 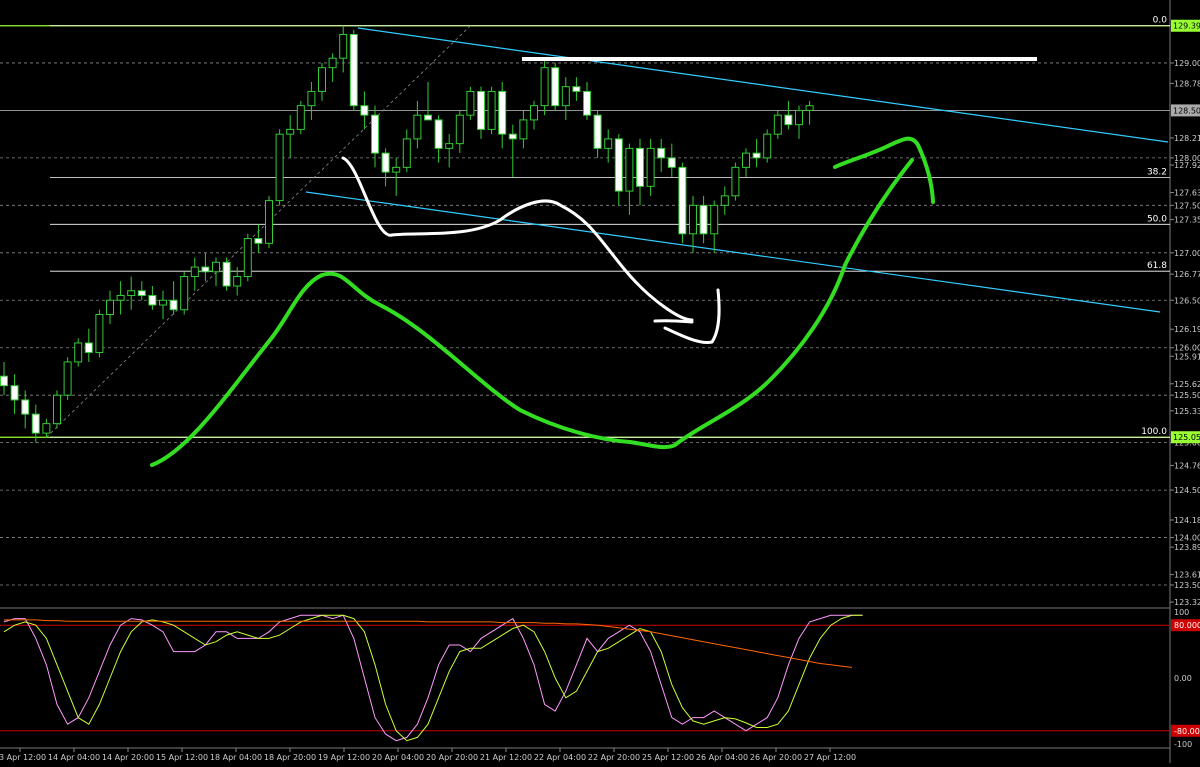 What do you see at coordinates (74, 757) in the screenshot?
I see `time-tick-label: 14 Apr 04:00` at bounding box center [74, 757].